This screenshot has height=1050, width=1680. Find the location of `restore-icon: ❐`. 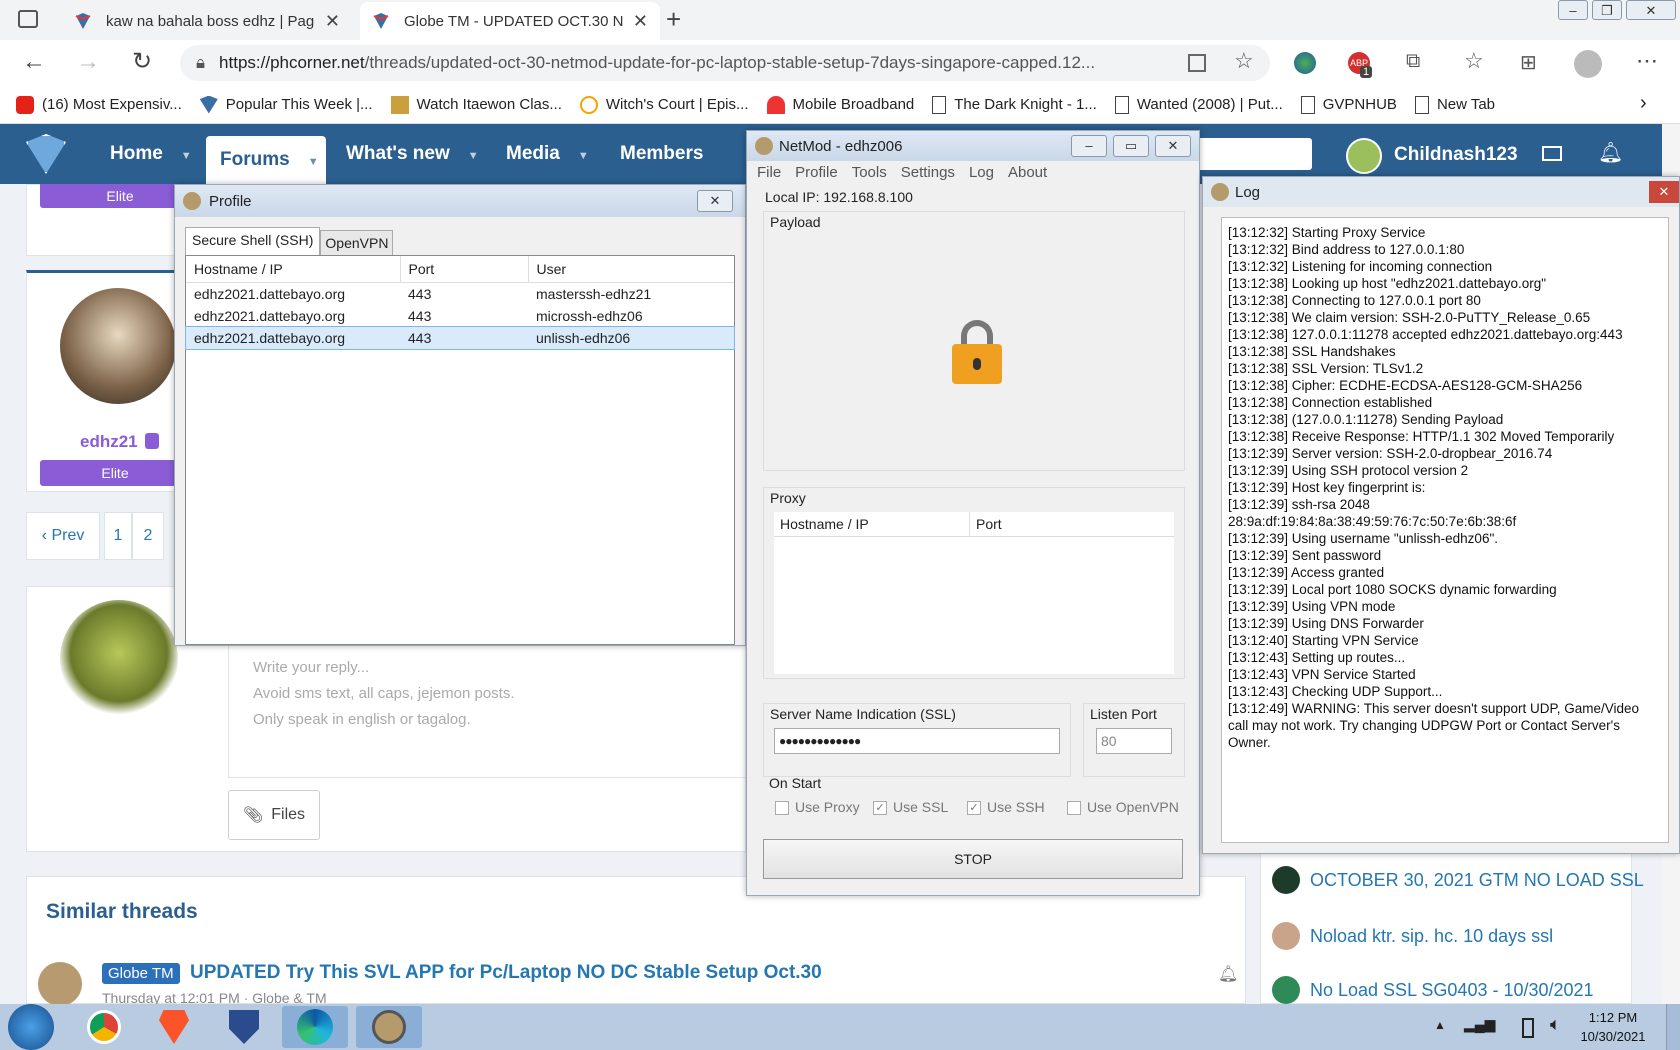

restore-icon: ❐ is located at coordinates (1607, 10).